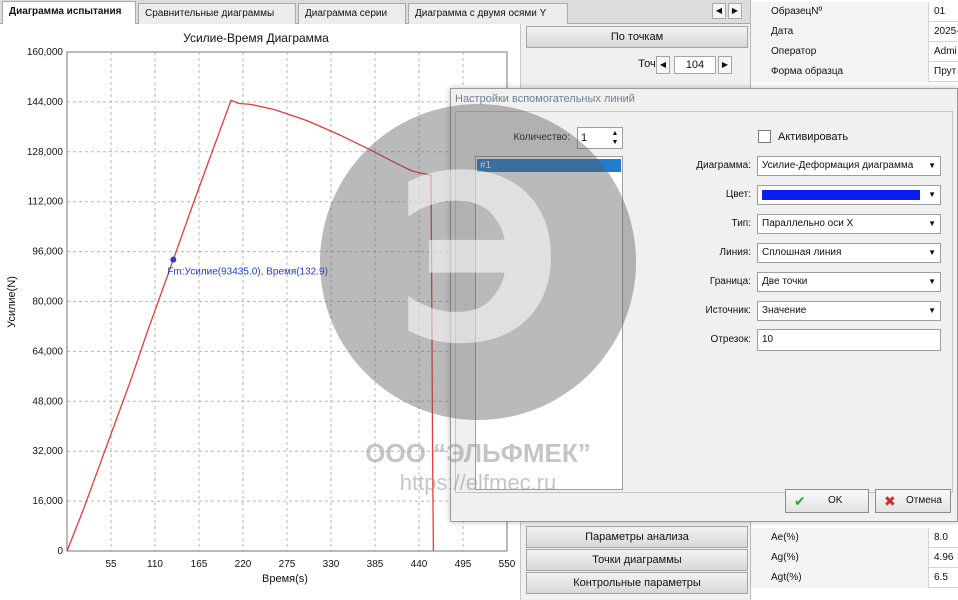 The width and height of the screenshot is (958, 600). I want to click on by-points-button: По точкам, so click(637, 37).